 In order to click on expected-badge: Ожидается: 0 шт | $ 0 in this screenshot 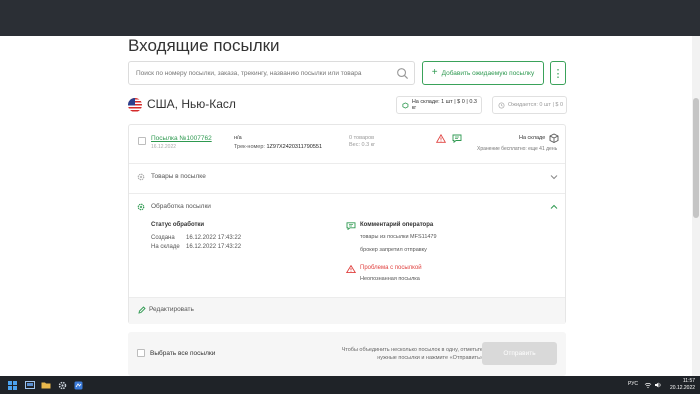, I will do `click(529, 105)`.